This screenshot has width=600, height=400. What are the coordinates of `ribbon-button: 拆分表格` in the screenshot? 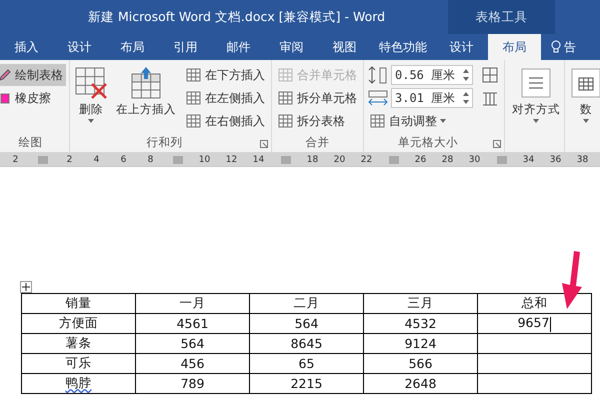 It's located at (317, 121).